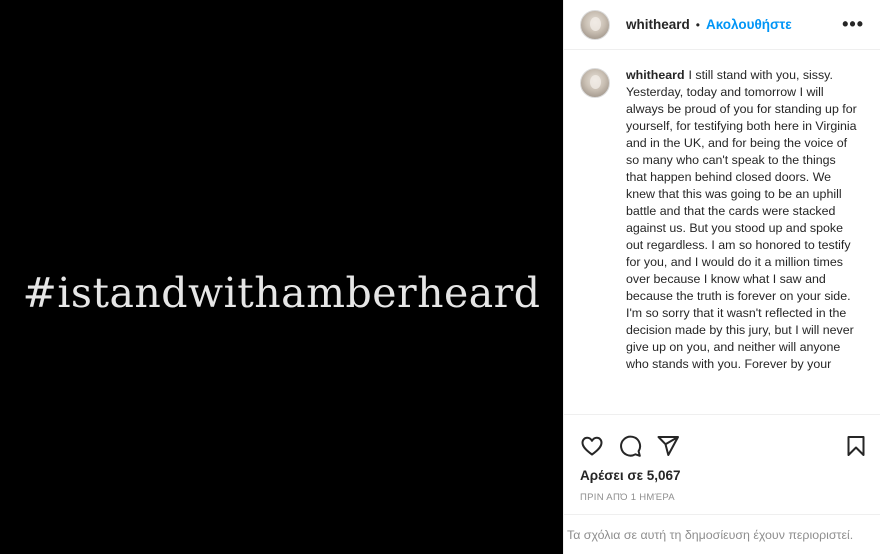  What do you see at coordinates (627, 497) in the screenshot?
I see `post-timestamp: ΠΡΙΝ ΑΠΌ 1 ΗΜΈΡΑ` at bounding box center [627, 497].